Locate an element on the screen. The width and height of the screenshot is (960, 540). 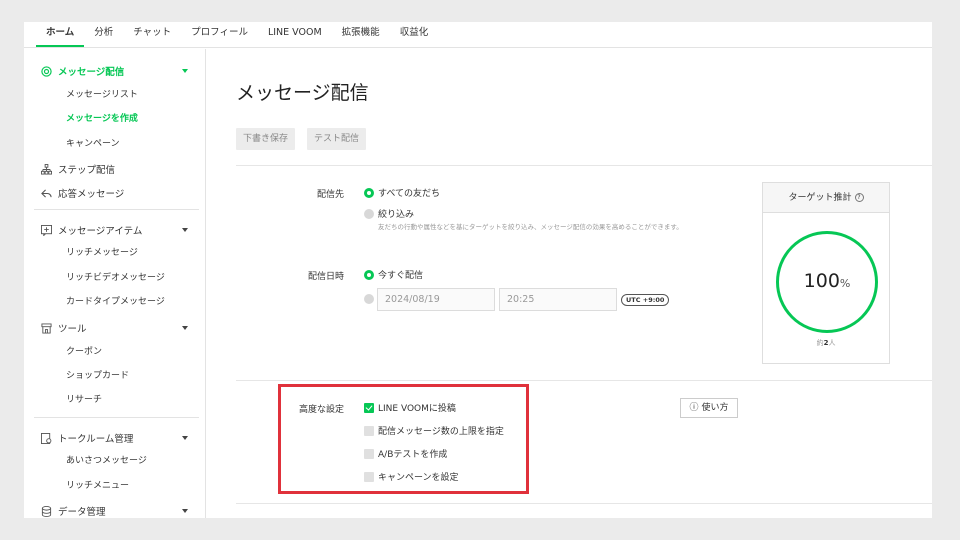
sidebar-item-auto-response: 応答メッセージ is located at coordinates (82, 193).